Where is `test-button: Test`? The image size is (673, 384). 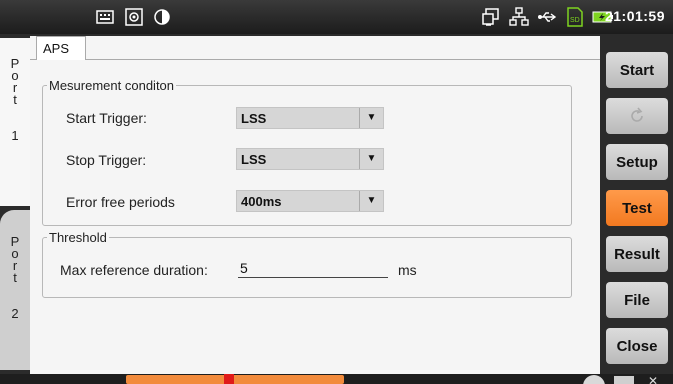 test-button: Test is located at coordinates (637, 208).